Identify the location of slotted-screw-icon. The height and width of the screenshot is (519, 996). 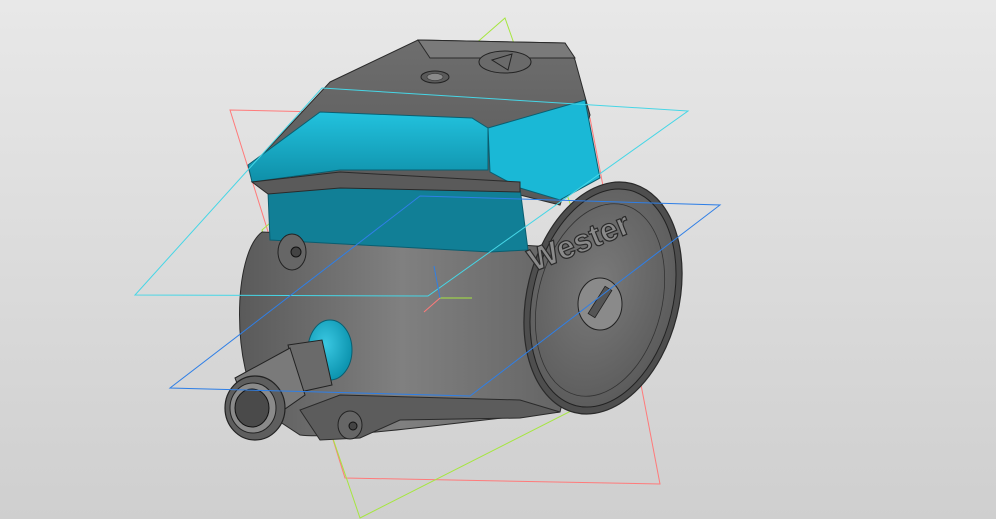
(600, 304).